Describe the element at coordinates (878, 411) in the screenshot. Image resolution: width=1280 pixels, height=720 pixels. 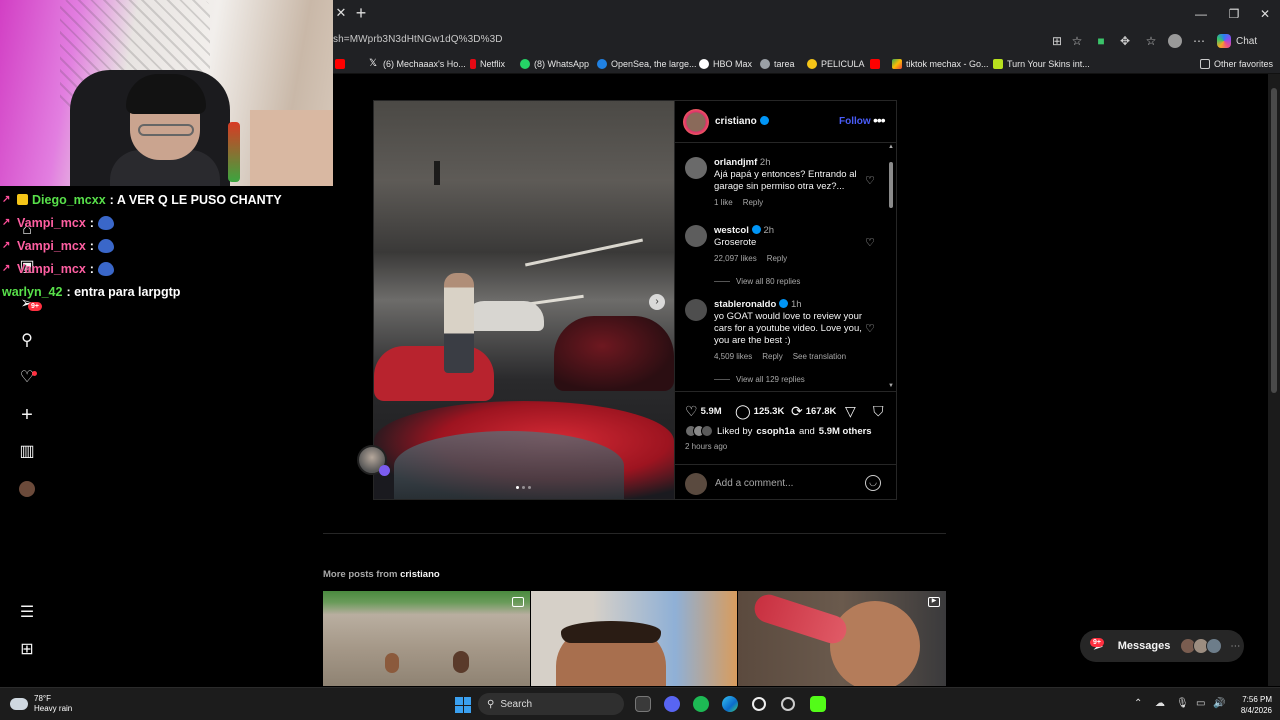
I see `save-button: ⛉` at that location.